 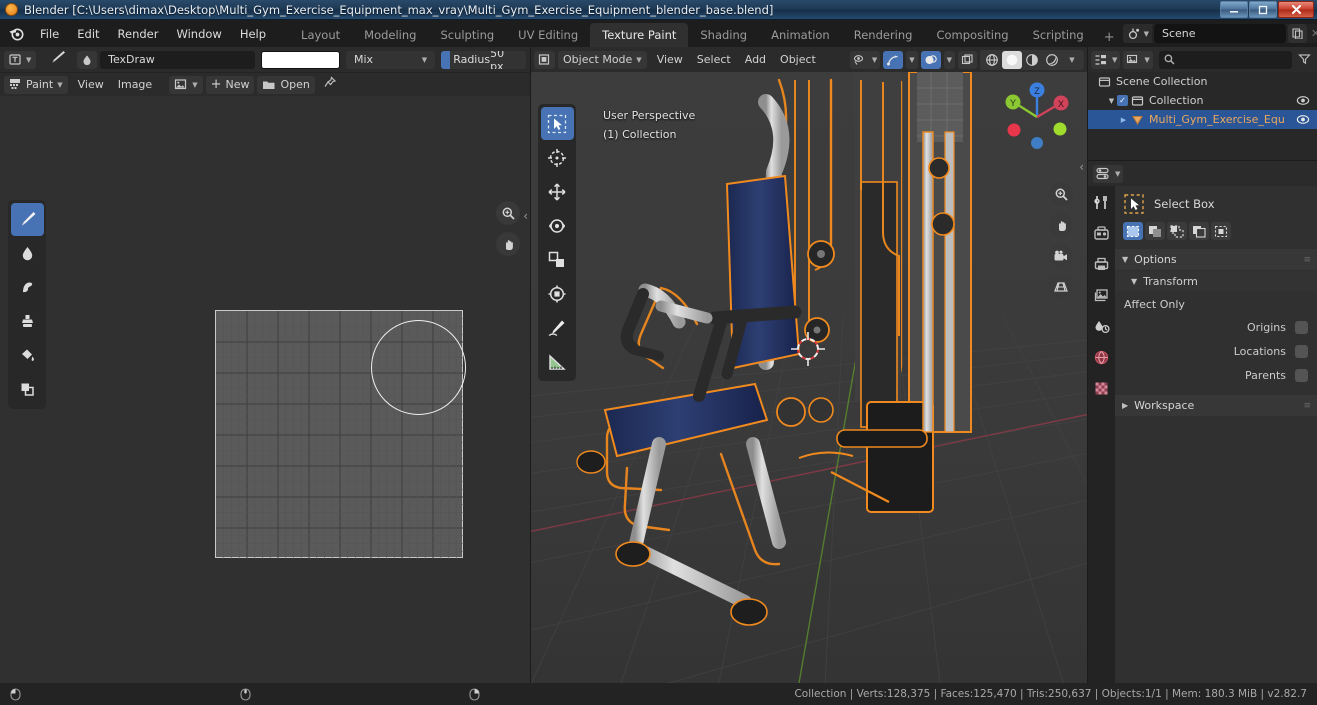 What do you see at coordinates (1012, 59) in the screenshot?
I see `shading-solid-button` at bounding box center [1012, 59].